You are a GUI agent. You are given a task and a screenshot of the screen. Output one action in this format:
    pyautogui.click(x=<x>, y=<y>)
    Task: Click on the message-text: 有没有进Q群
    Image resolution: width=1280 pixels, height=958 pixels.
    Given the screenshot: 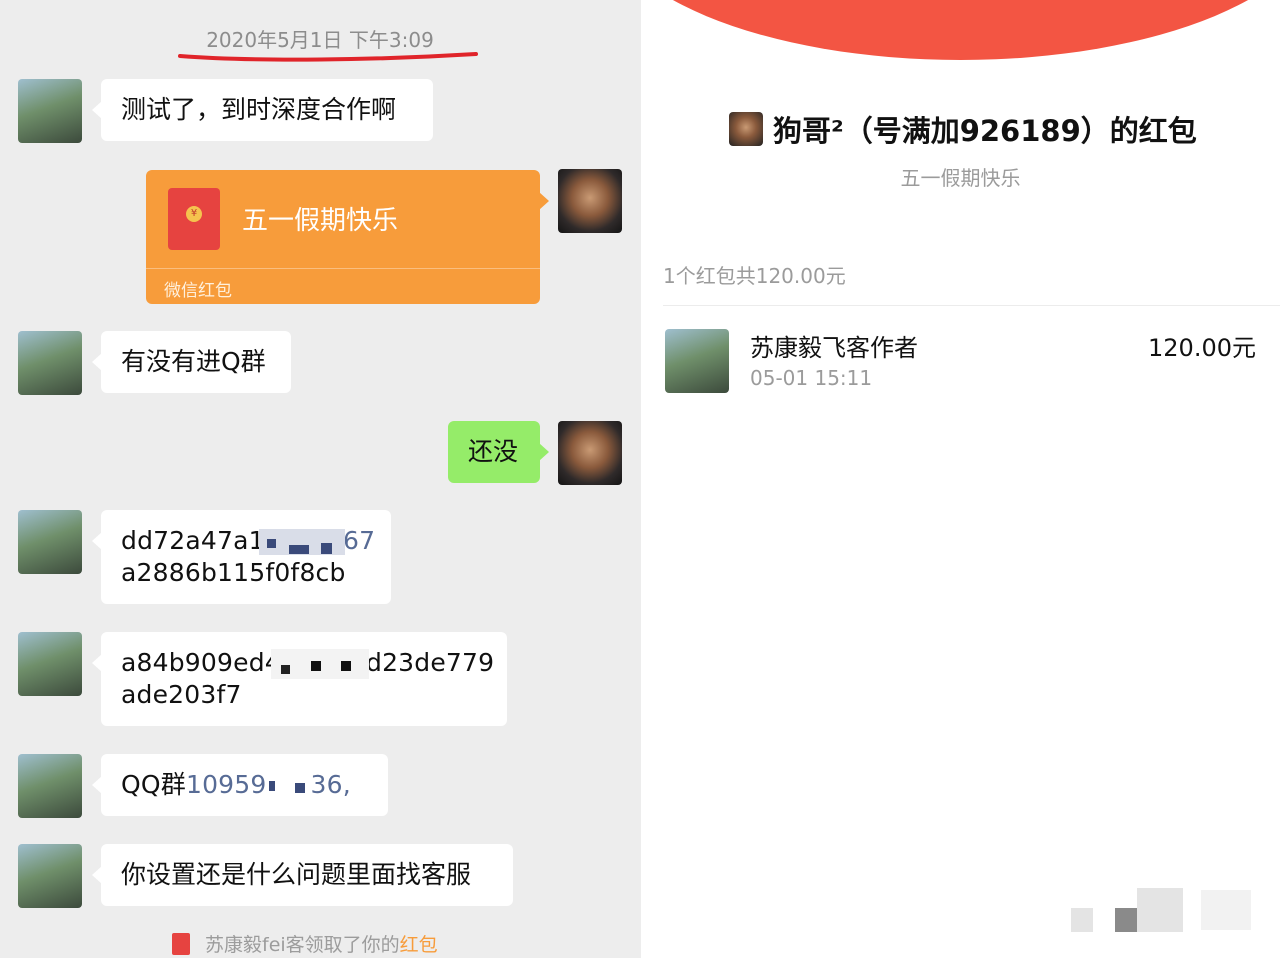 What is the action you would take?
    pyautogui.click(x=193, y=361)
    